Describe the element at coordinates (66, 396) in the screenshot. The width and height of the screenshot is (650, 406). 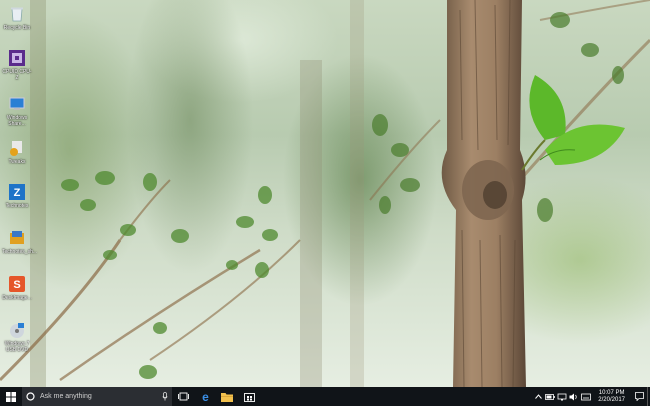
I see `search-placeholder: Ask me anything` at that location.